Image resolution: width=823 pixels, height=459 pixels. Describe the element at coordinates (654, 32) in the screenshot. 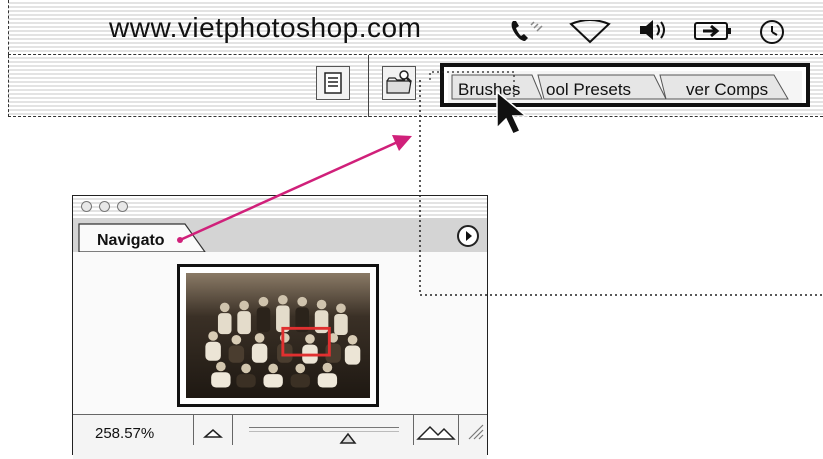

I see `volume-icon` at that location.